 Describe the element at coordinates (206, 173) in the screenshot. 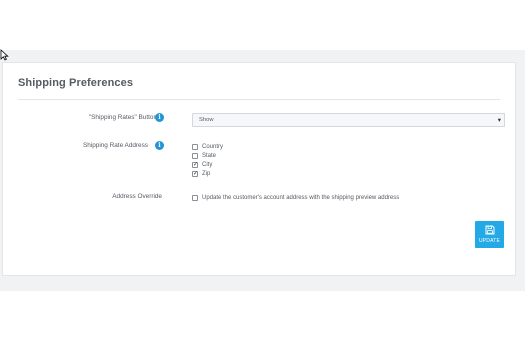

I see `checkbox-label: Zip` at that location.